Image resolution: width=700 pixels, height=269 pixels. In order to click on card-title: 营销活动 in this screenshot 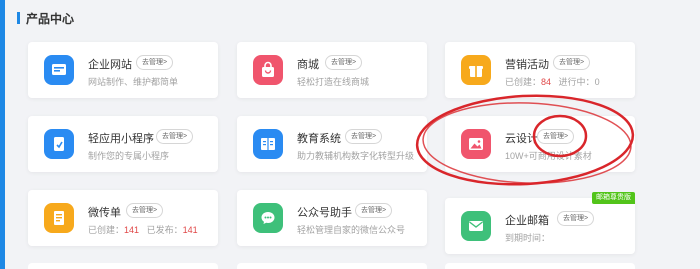, I will do `click(527, 65)`.